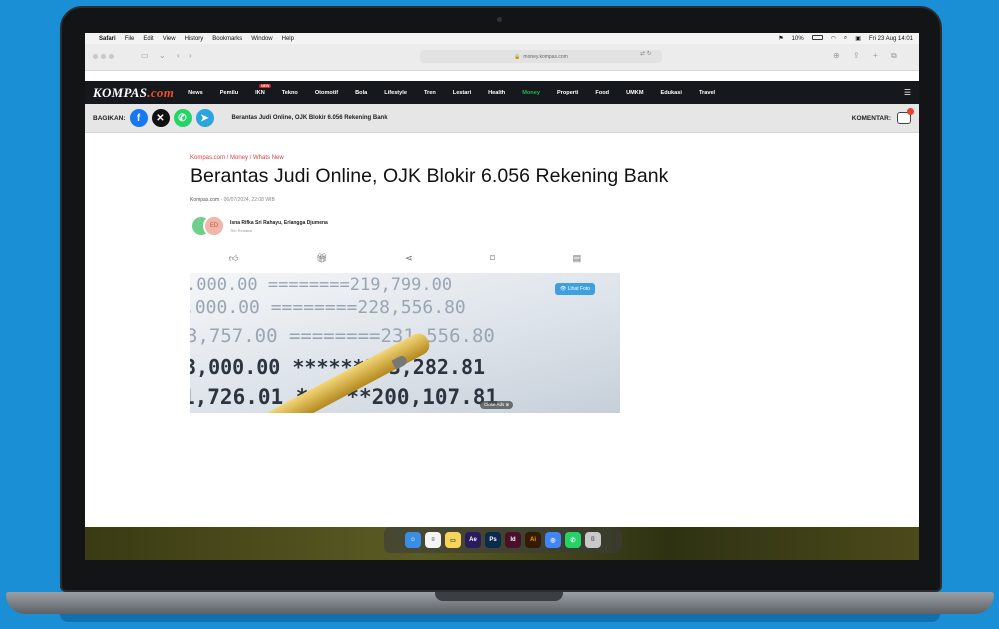 The height and width of the screenshot is (629, 999). What do you see at coordinates (564, 289) in the screenshot?
I see `eye-icon: 👁︎` at bounding box center [564, 289].